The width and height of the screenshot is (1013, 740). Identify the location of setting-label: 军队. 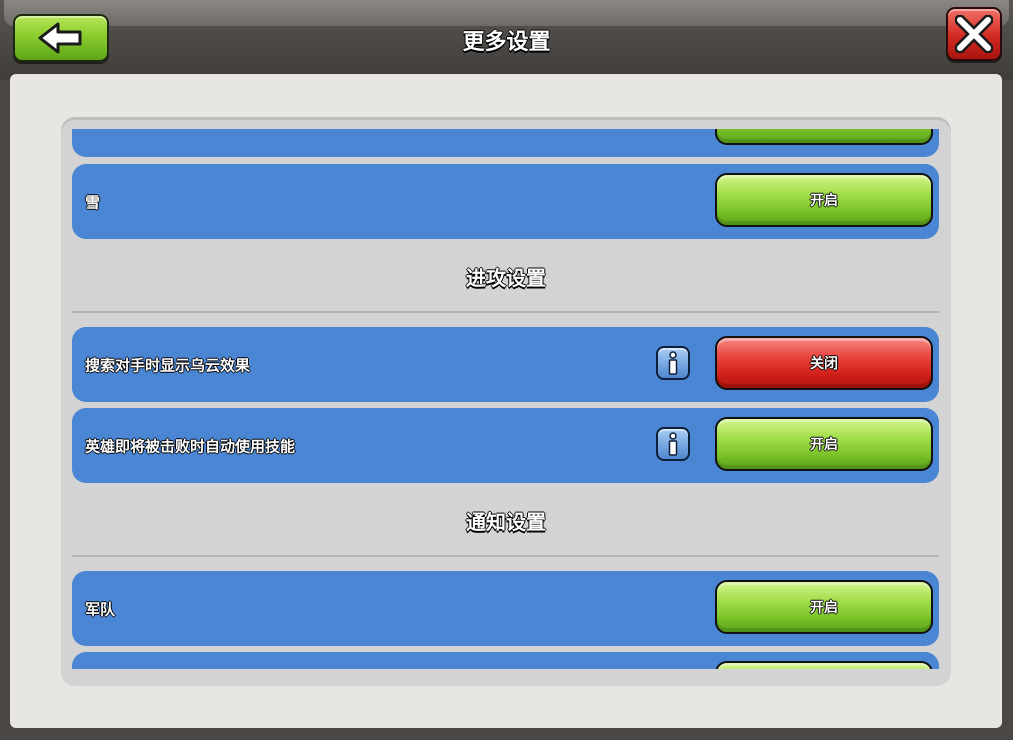
(100, 609).